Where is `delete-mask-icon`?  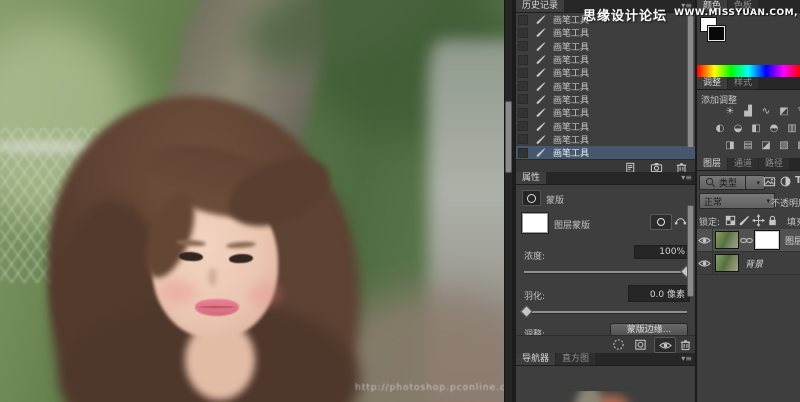 delete-mask-icon is located at coordinates (685, 344).